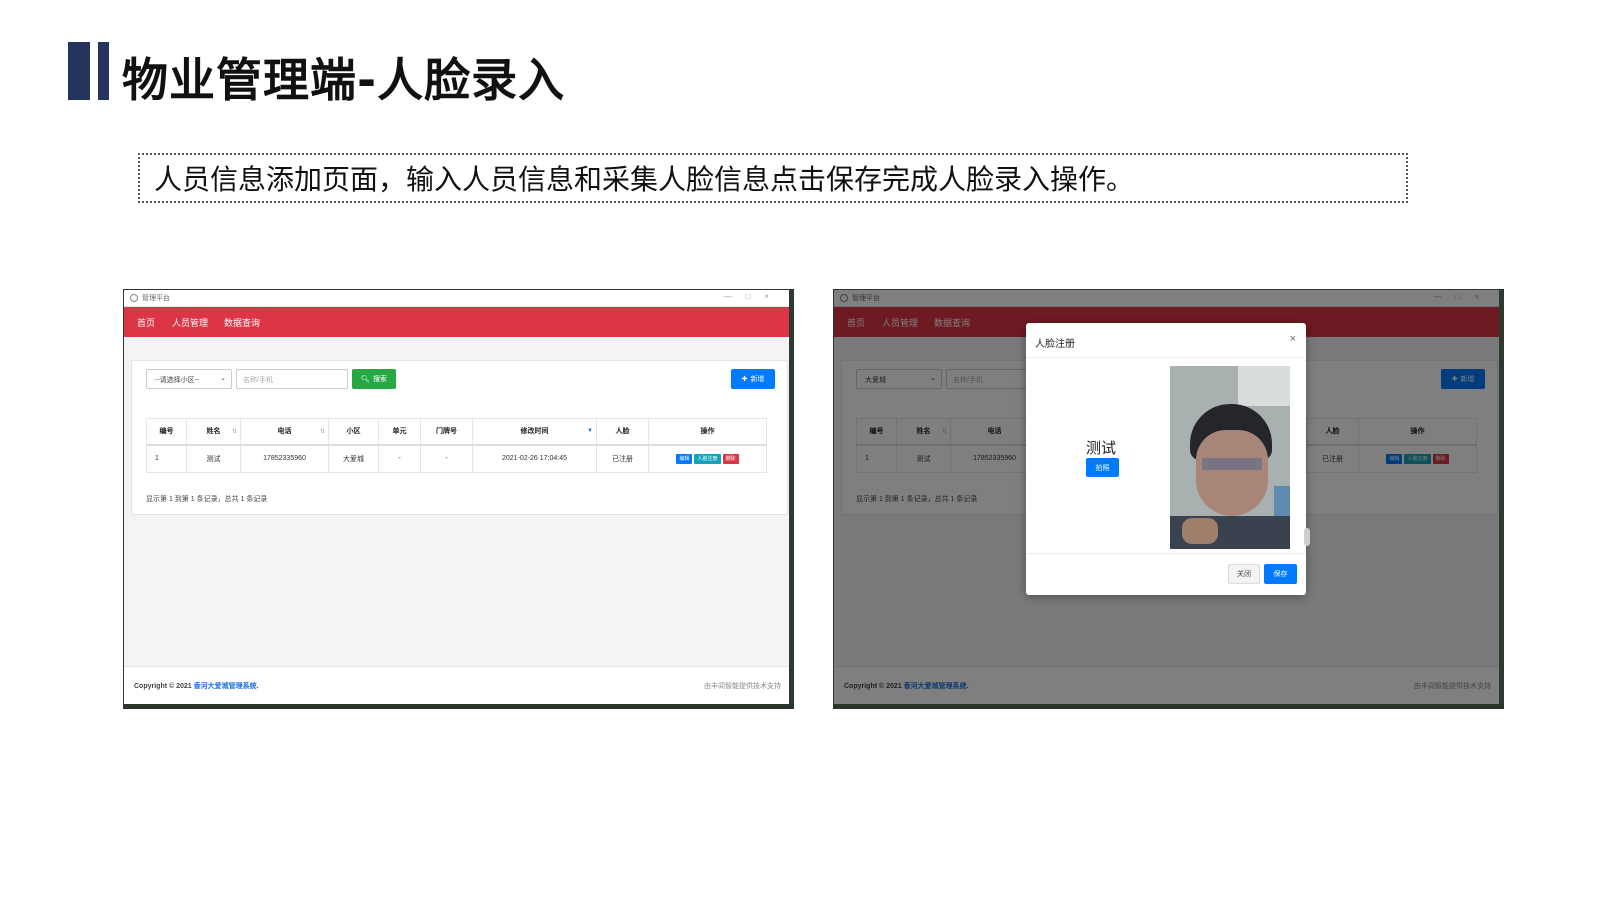 The image size is (1600, 900). Describe the element at coordinates (166, 458) in the screenshot. I see `cell-id: 1` at that location.